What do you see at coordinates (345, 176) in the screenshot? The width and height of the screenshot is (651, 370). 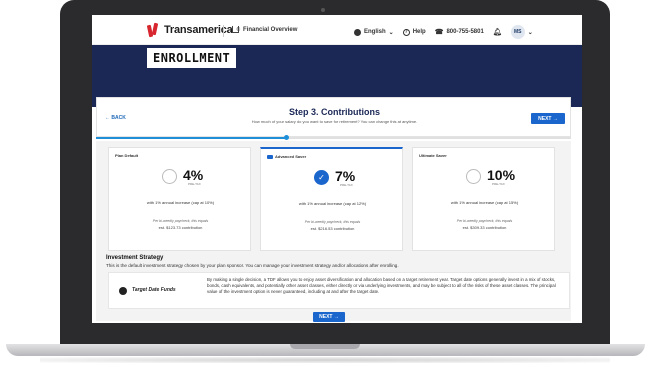 I see `option-percent: 7%` at bounding box center [345, 176].